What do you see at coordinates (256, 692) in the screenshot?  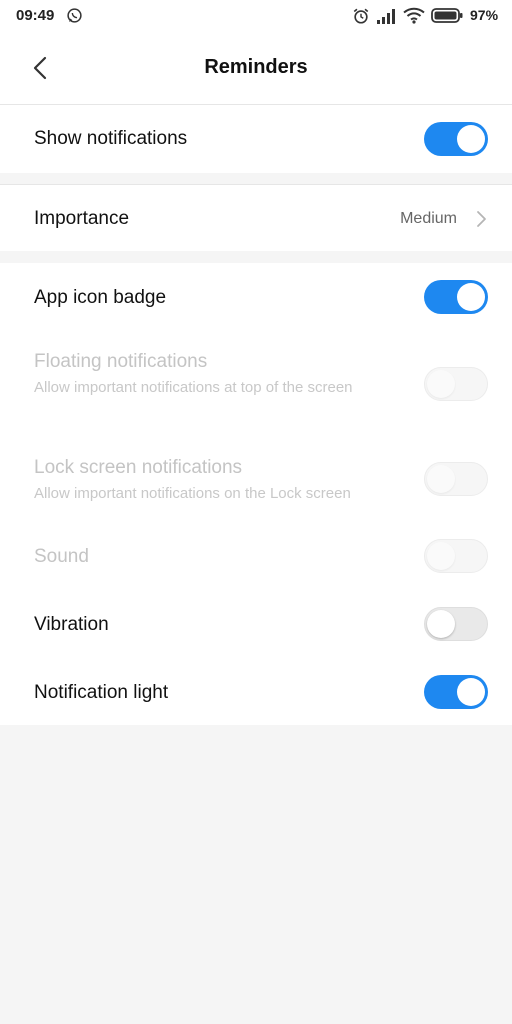 I see `row-notification-light: Notification light` at bounding box center [256, 692].